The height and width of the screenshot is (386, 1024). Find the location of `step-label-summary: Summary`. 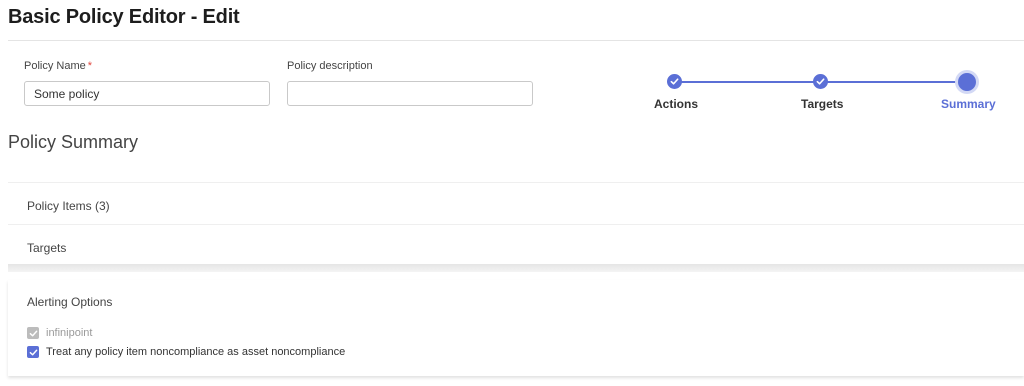

step-label-summary: Summary is located at coordinates (968, 104).